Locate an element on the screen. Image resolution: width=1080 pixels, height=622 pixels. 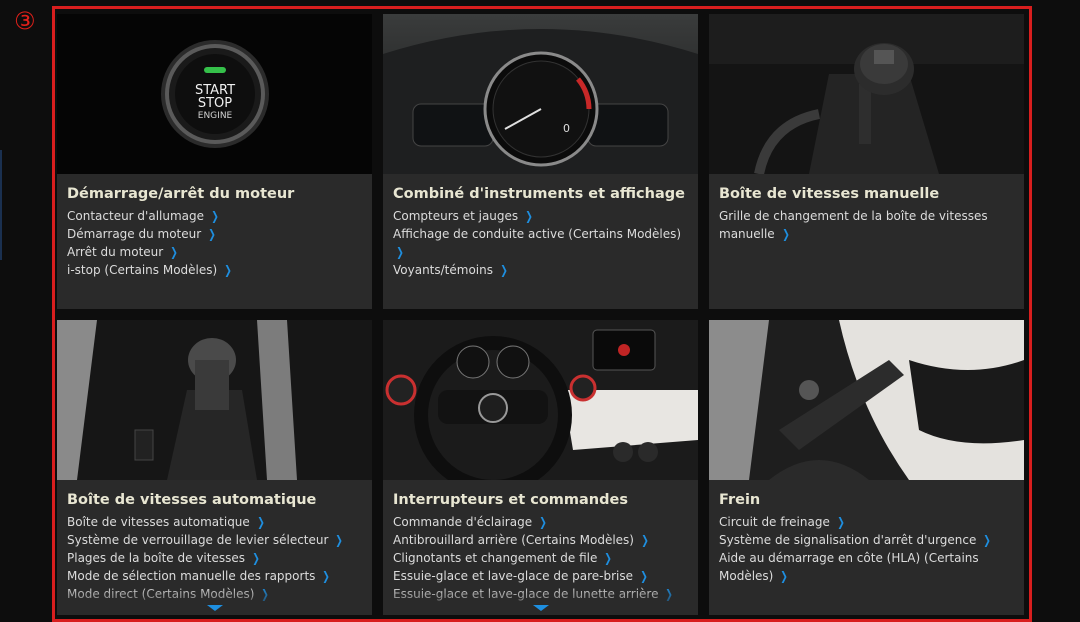
link-i-stop: i-stop (Certains Modèles) ❯ is located at coordinates (215, 270).